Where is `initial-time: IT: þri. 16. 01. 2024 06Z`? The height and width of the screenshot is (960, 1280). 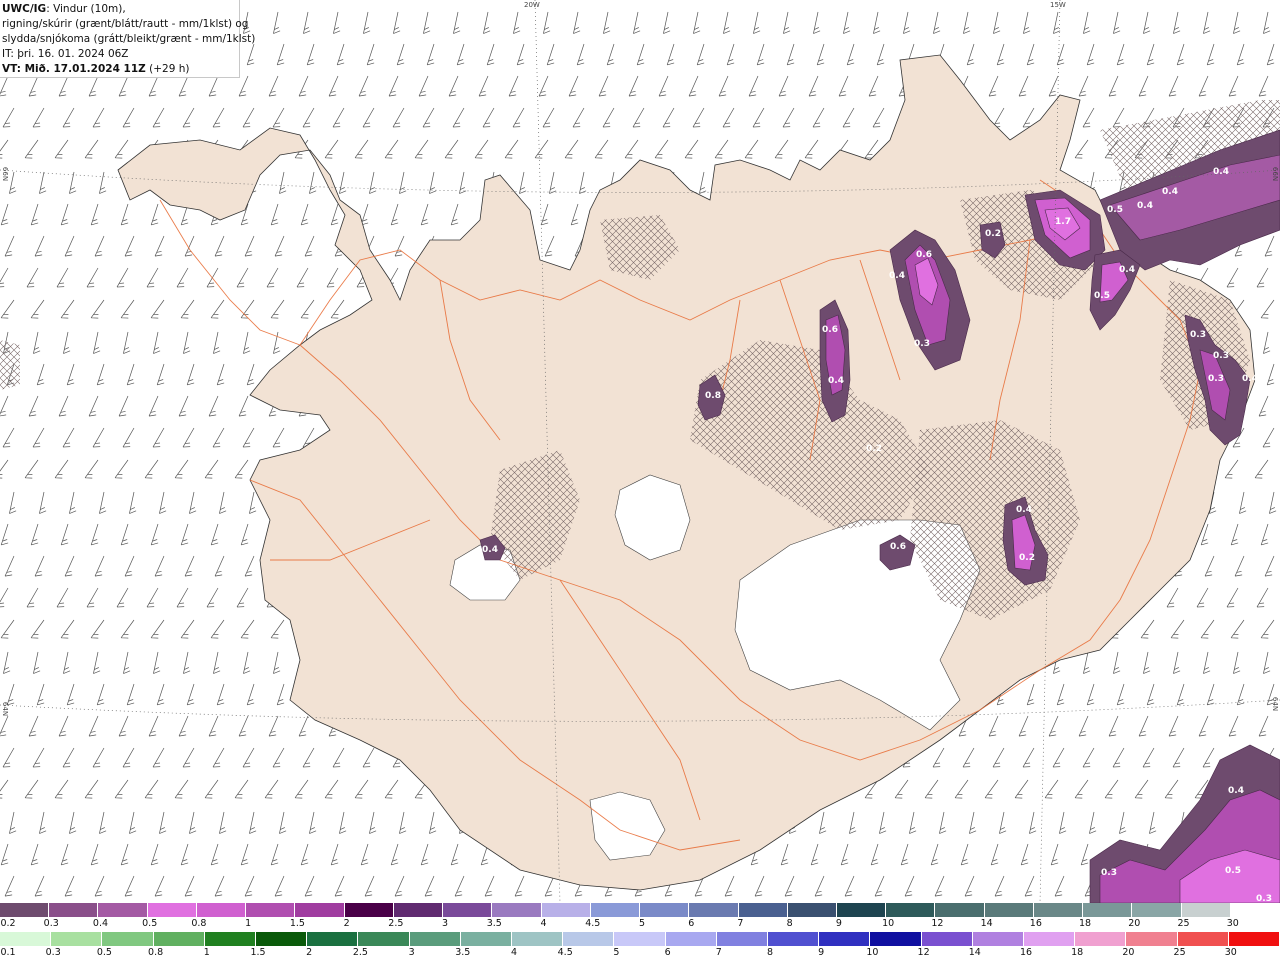 initial-time: IT: þri. 16. 01. 2024 06Z is located at coordinates (65, 54).